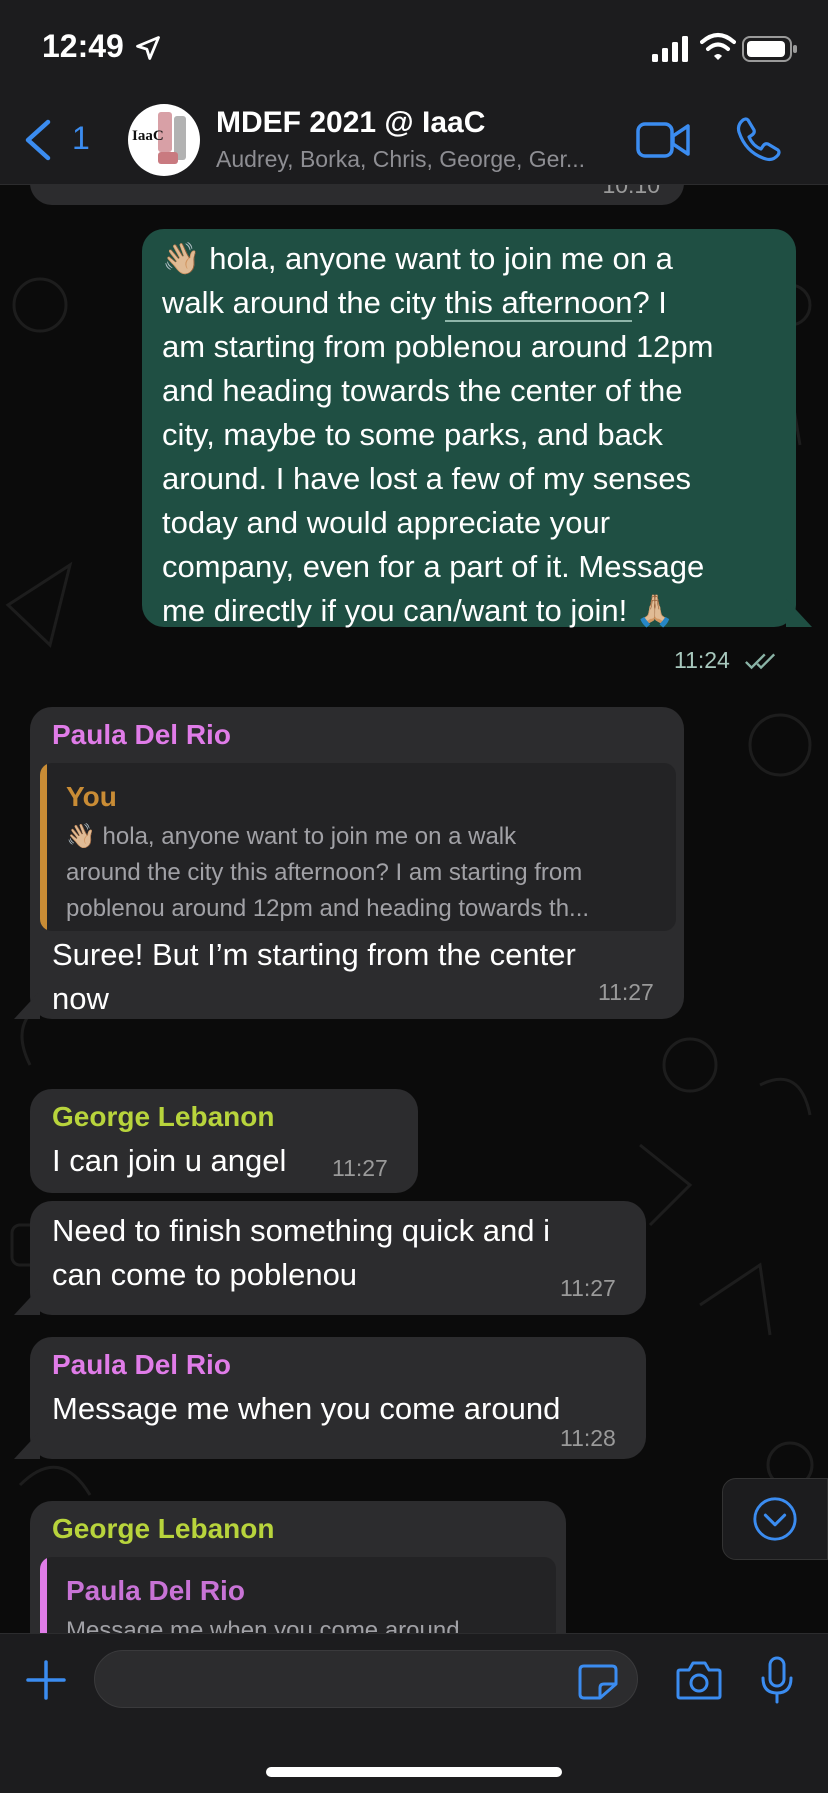 The height and width of the screenshot is (1793, 828). I want to click on home-indicator, so click(414, 1772).